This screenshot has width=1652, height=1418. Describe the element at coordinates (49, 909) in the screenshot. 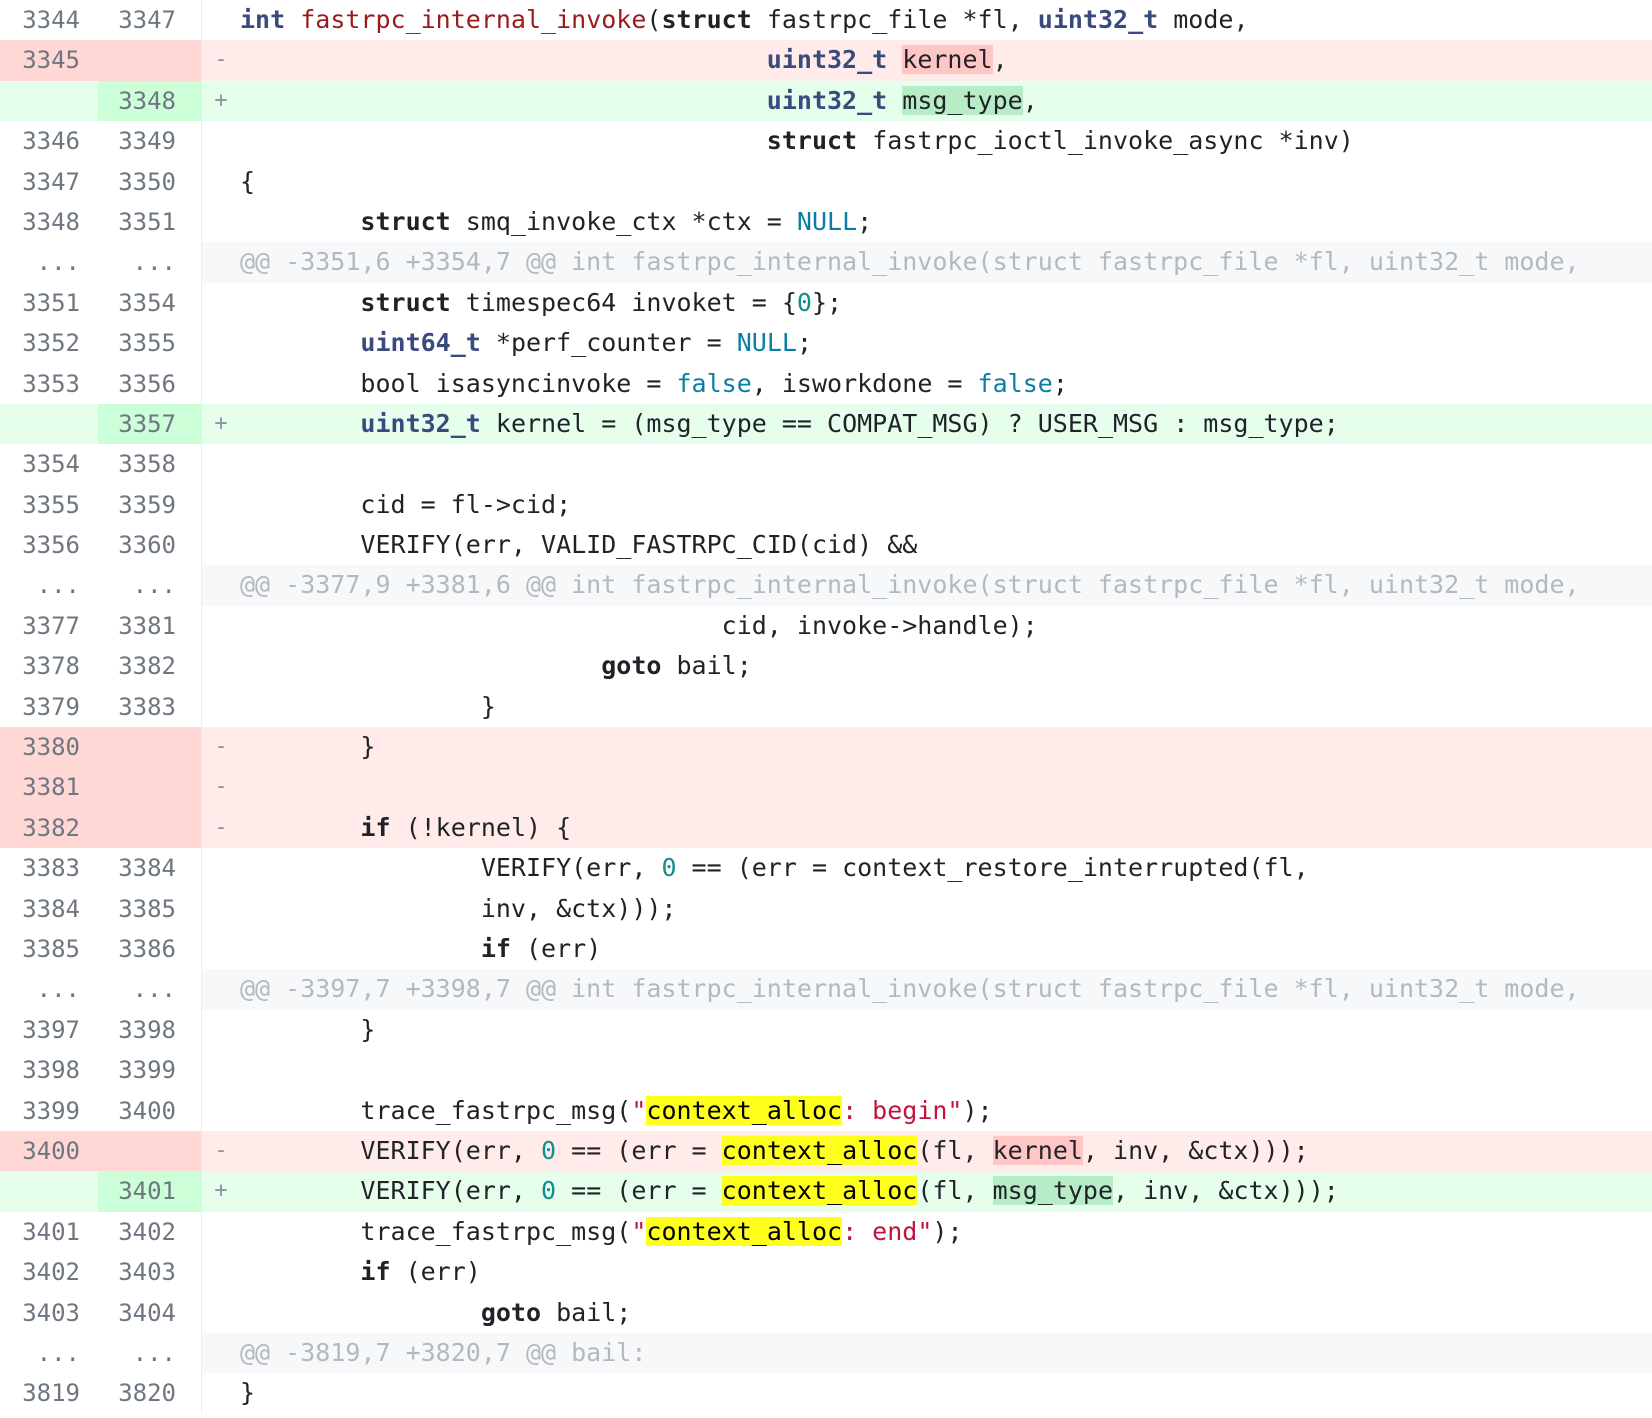

I see `old-line-number: 3384` at that location.